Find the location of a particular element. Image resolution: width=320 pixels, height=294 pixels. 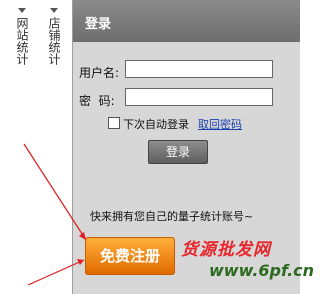

forgot-password-link: 取回密码 is located at coordinates (220, 124).